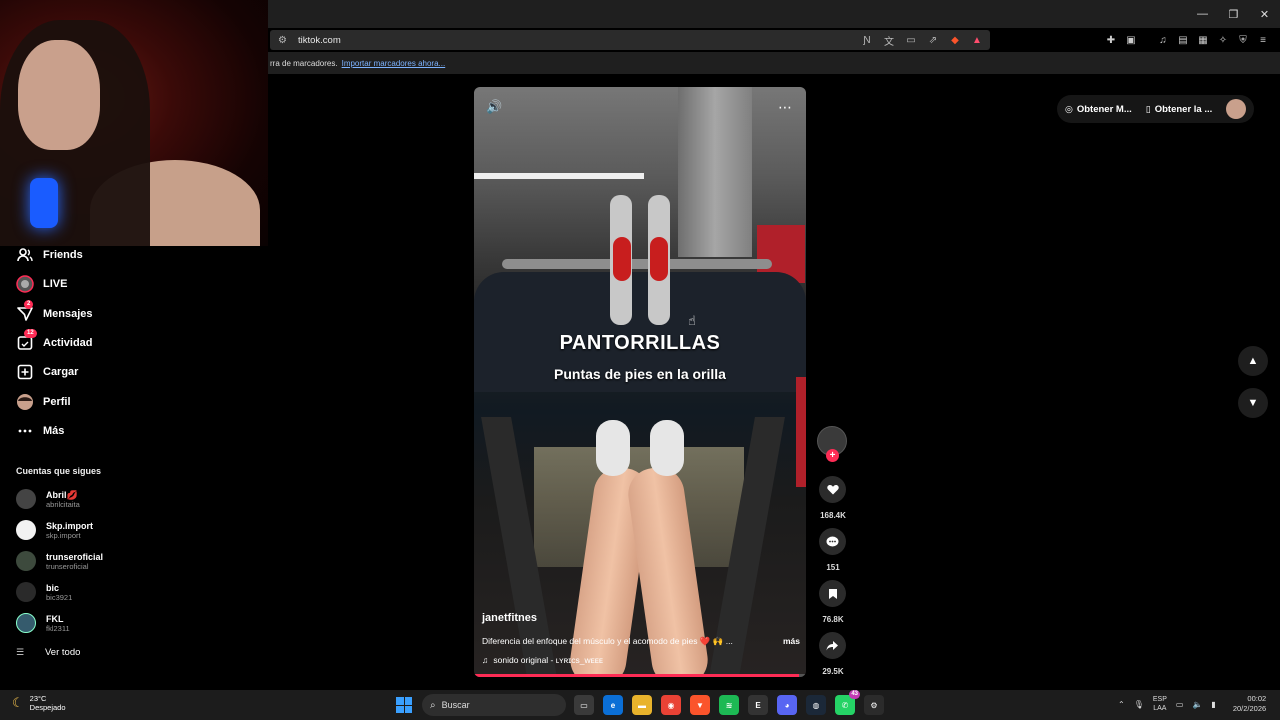 The height and width of the screenshot is (720, 1280). What do you see at coordinates (59, 597) in the screenshot?
I see `account-handle: bic3921` at bounding box center [59, 597].